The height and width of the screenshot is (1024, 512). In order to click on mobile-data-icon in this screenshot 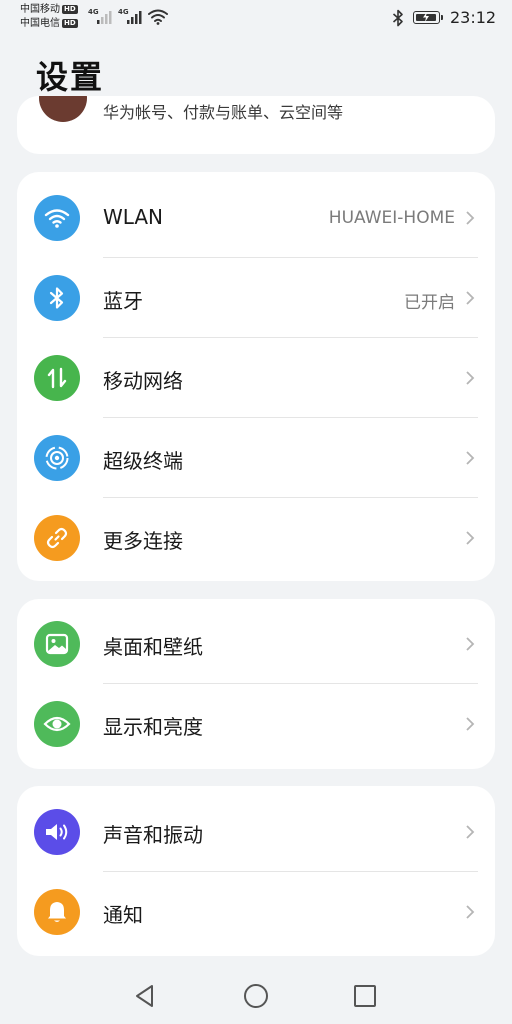, I will do `click(57, 378)`.